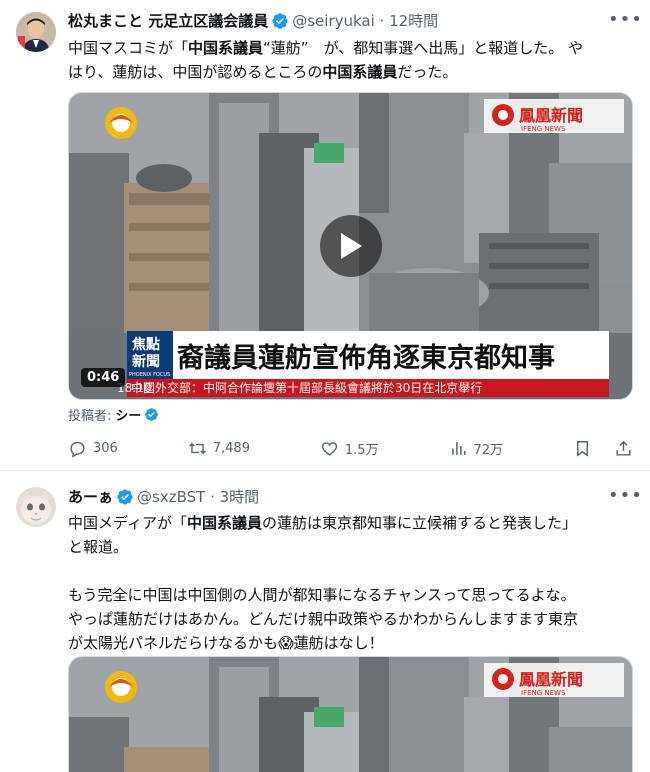 This screenshot has width=650, height=772. I want to click on tweet-header: 松丸まこと 元足立区議会議員 @seiryukai · 12時間, so click(253, 20).